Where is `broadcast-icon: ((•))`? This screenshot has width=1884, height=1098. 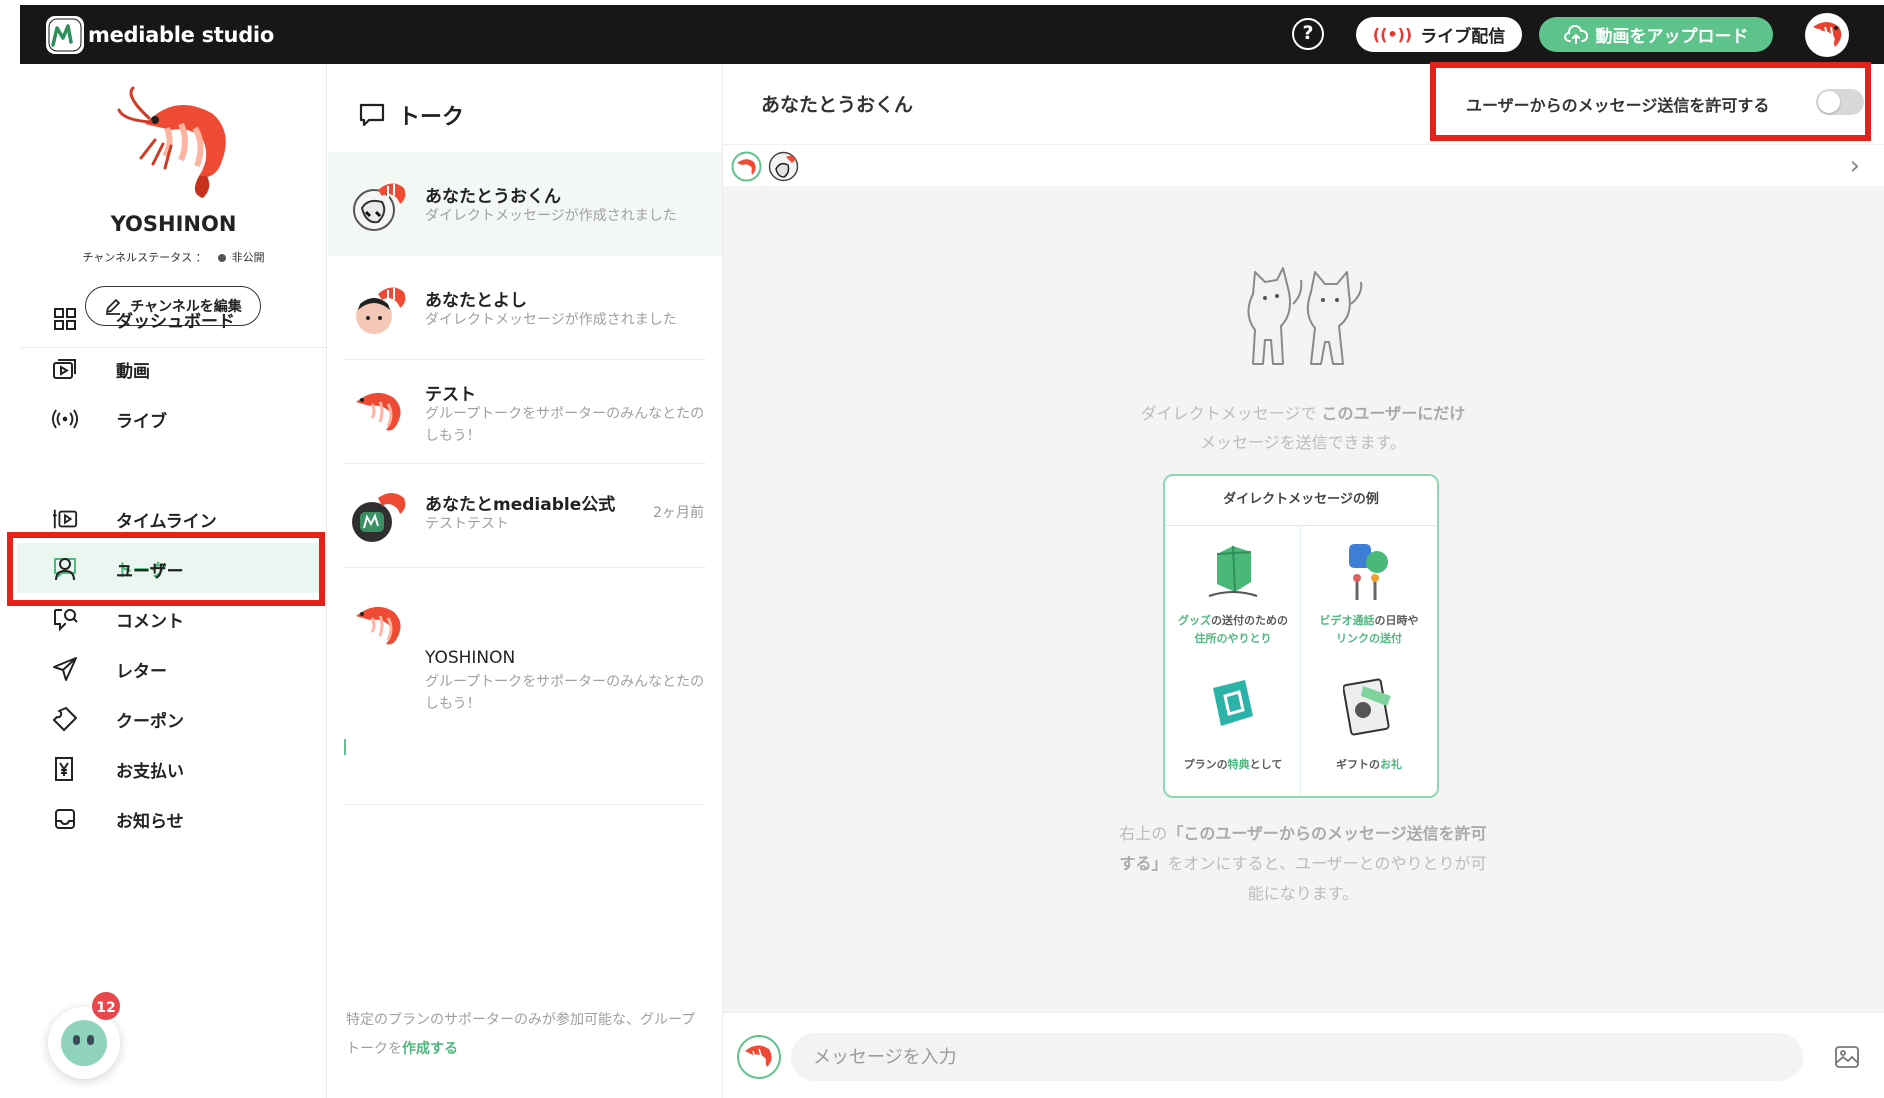 broadcast-icon: ((•)) is located at coordinates (1392, 34).